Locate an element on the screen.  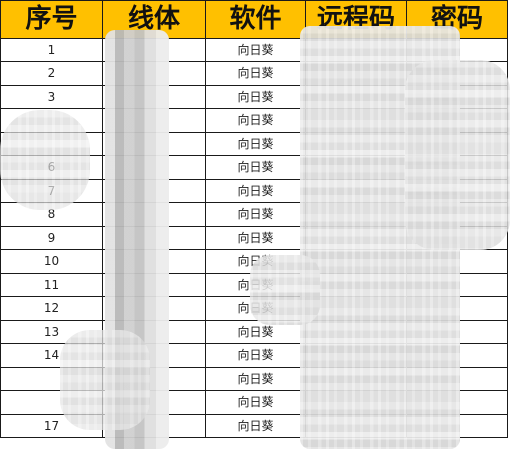
cell-seq: 3 is located at coordinates (51, 97).